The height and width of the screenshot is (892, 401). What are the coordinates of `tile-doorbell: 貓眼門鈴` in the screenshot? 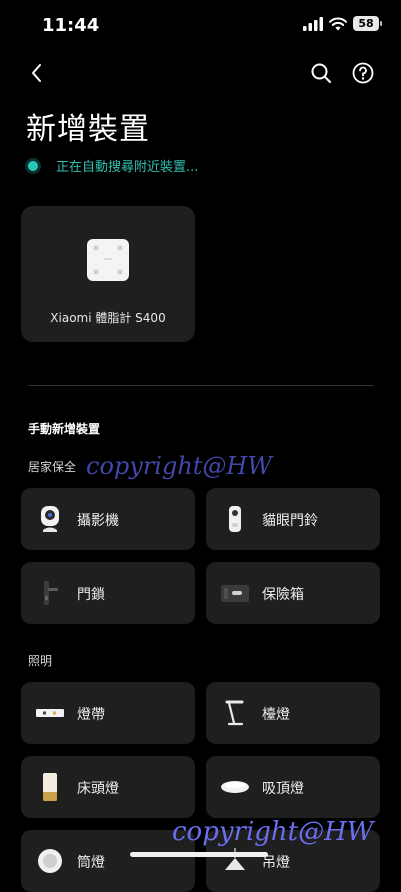 It's located at (293, 519).